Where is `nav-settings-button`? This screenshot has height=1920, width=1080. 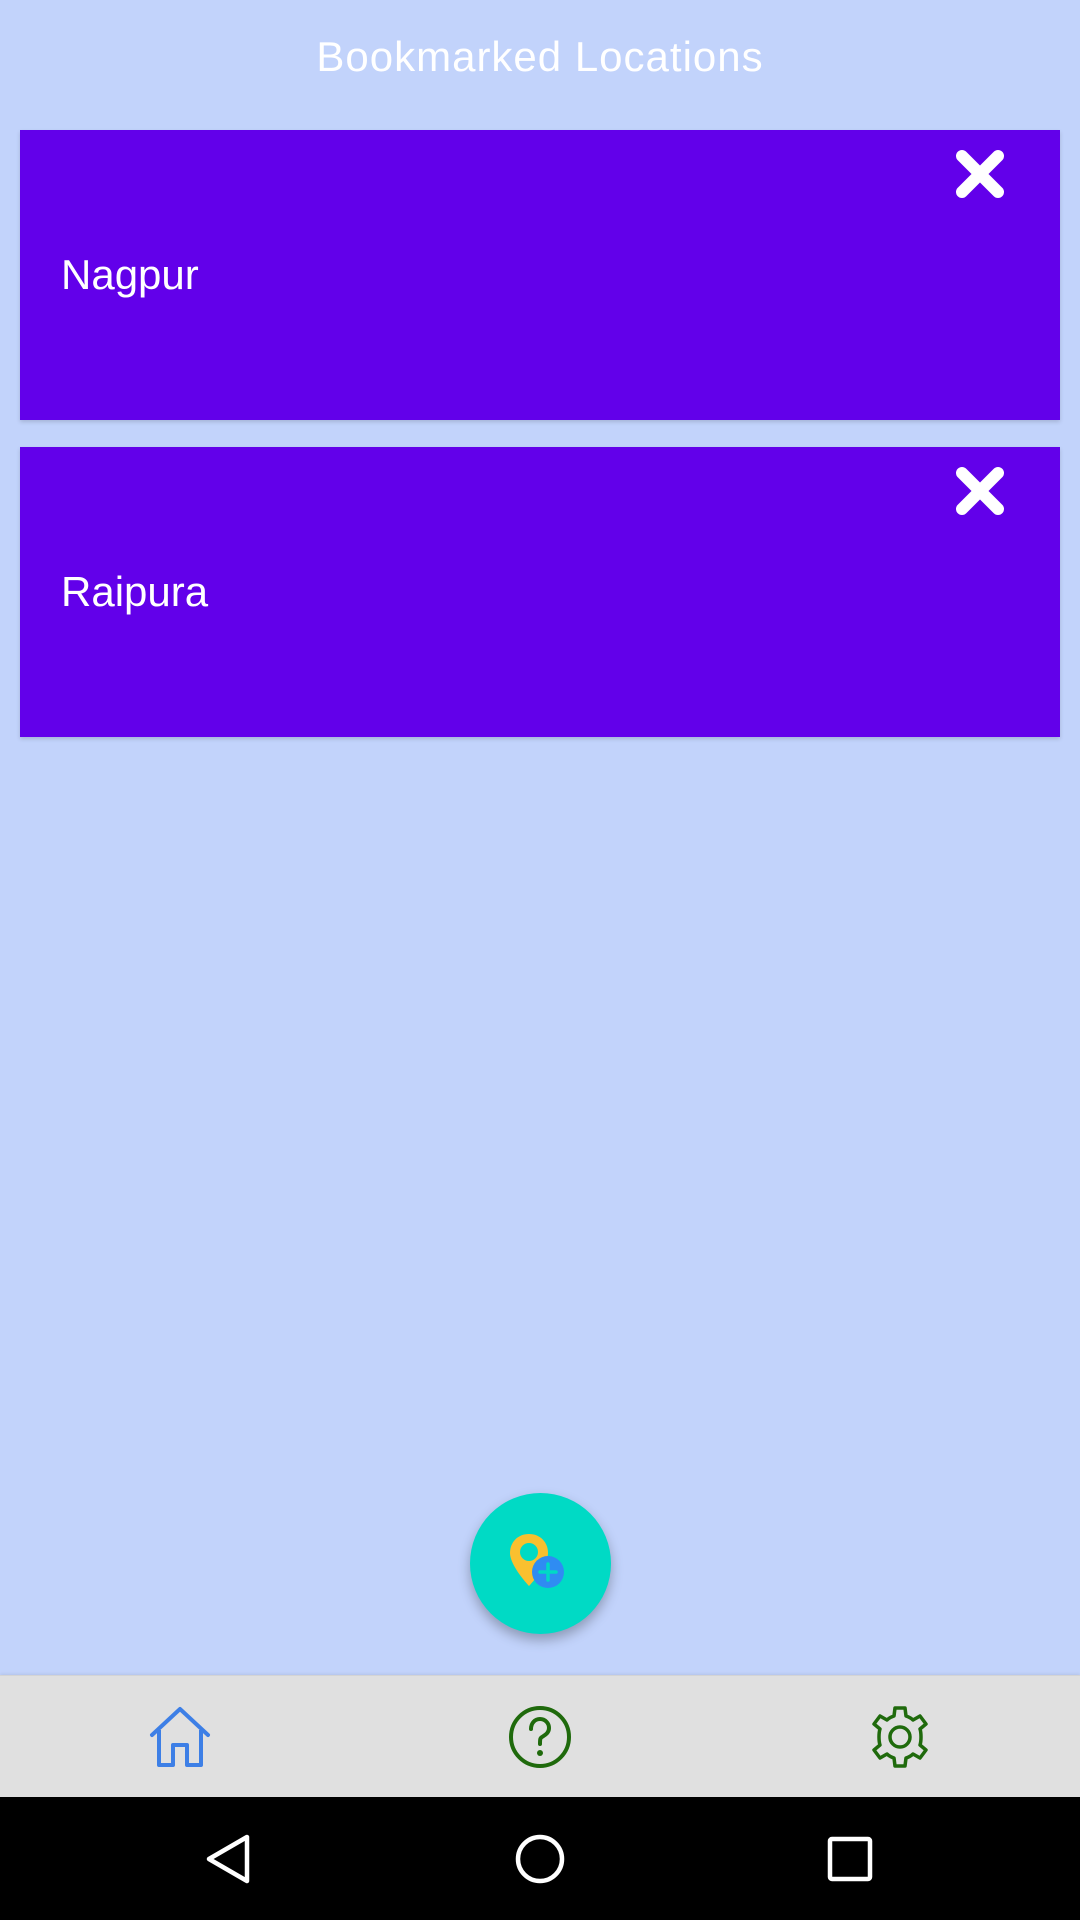 nav-settings-button is located at coordinates (900, 1737).